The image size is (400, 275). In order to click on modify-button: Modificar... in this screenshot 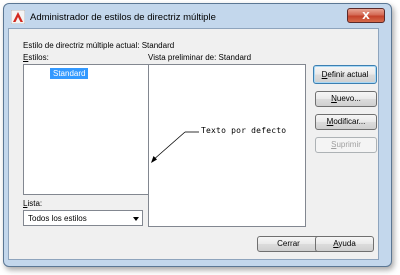, I will do `click(346, 122)`.